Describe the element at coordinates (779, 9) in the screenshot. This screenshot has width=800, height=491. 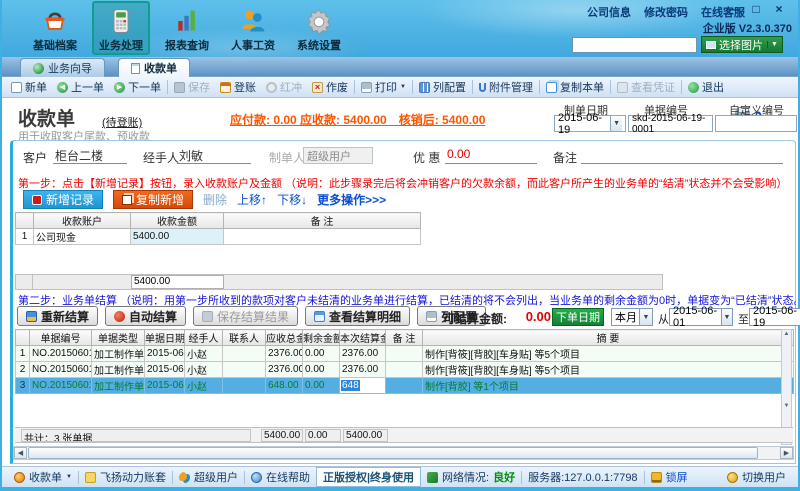
I see `close-button: ×` at that location.